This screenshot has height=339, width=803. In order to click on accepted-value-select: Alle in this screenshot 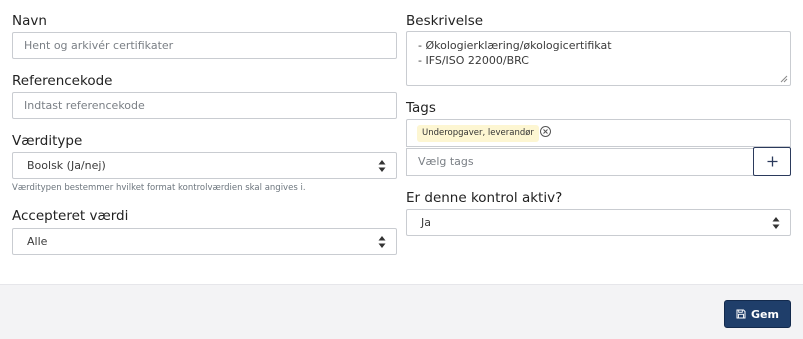, I will do `click(204, 241)`.